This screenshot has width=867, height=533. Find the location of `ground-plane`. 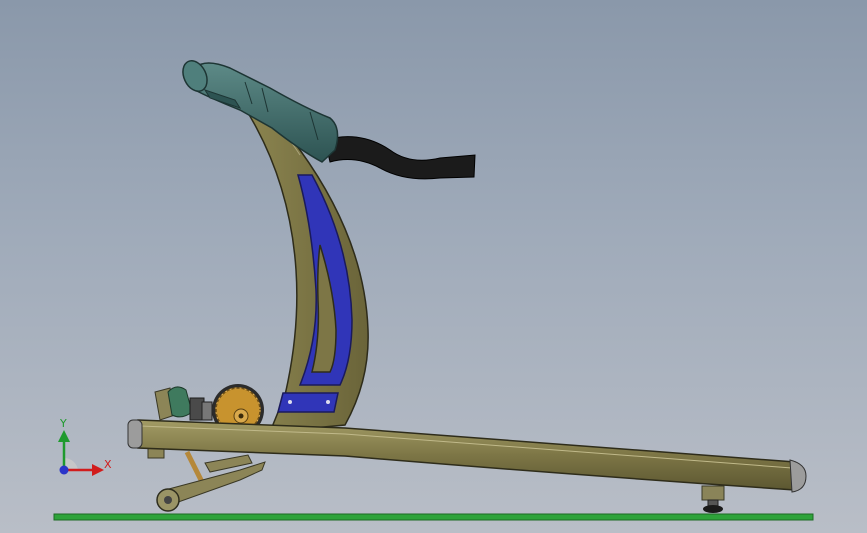

ground-plane is located at coordinates (433, 517).